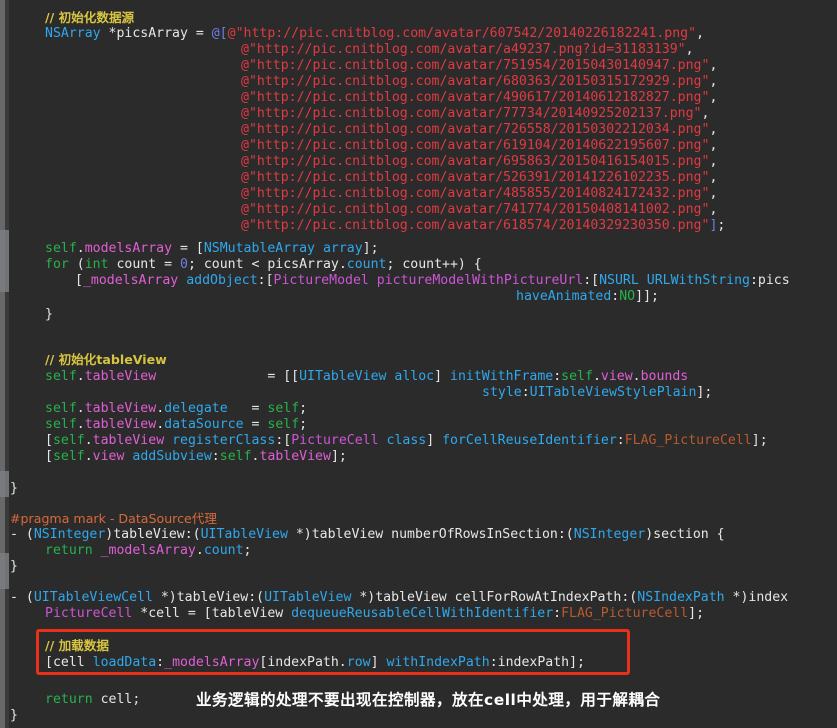 This screenshot has height=728, width=837. I want to click on gutter-rail, so click(2, 364).